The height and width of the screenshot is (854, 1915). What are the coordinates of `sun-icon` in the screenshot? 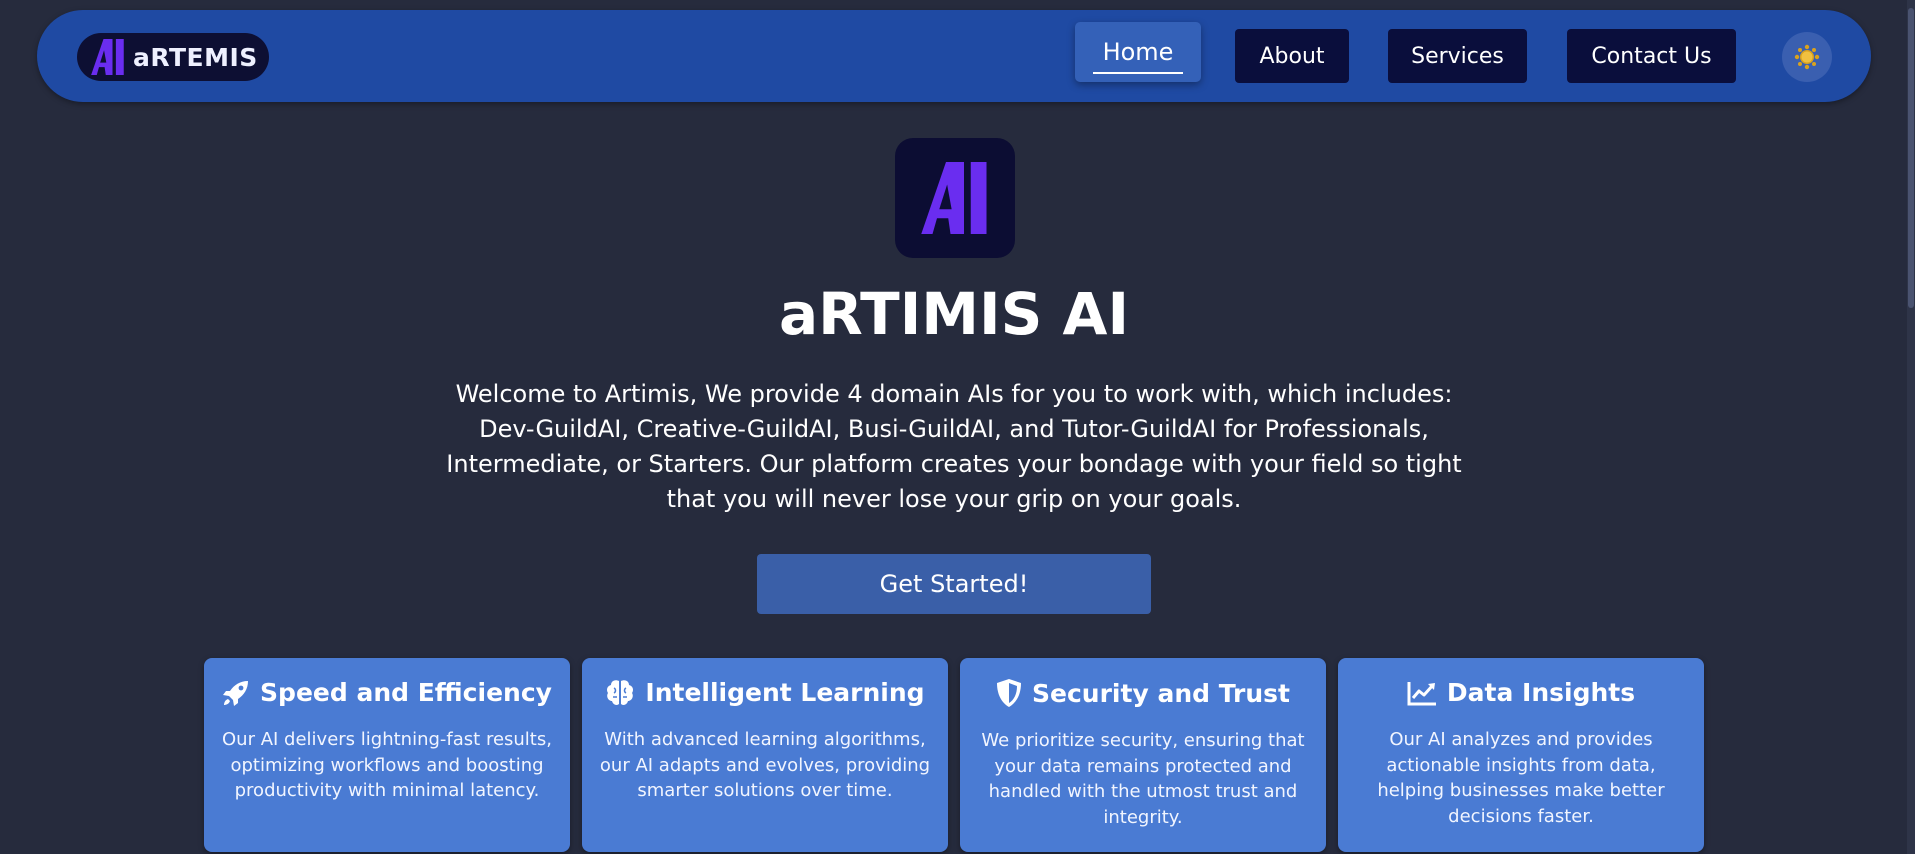 It's located at (1807, 57).